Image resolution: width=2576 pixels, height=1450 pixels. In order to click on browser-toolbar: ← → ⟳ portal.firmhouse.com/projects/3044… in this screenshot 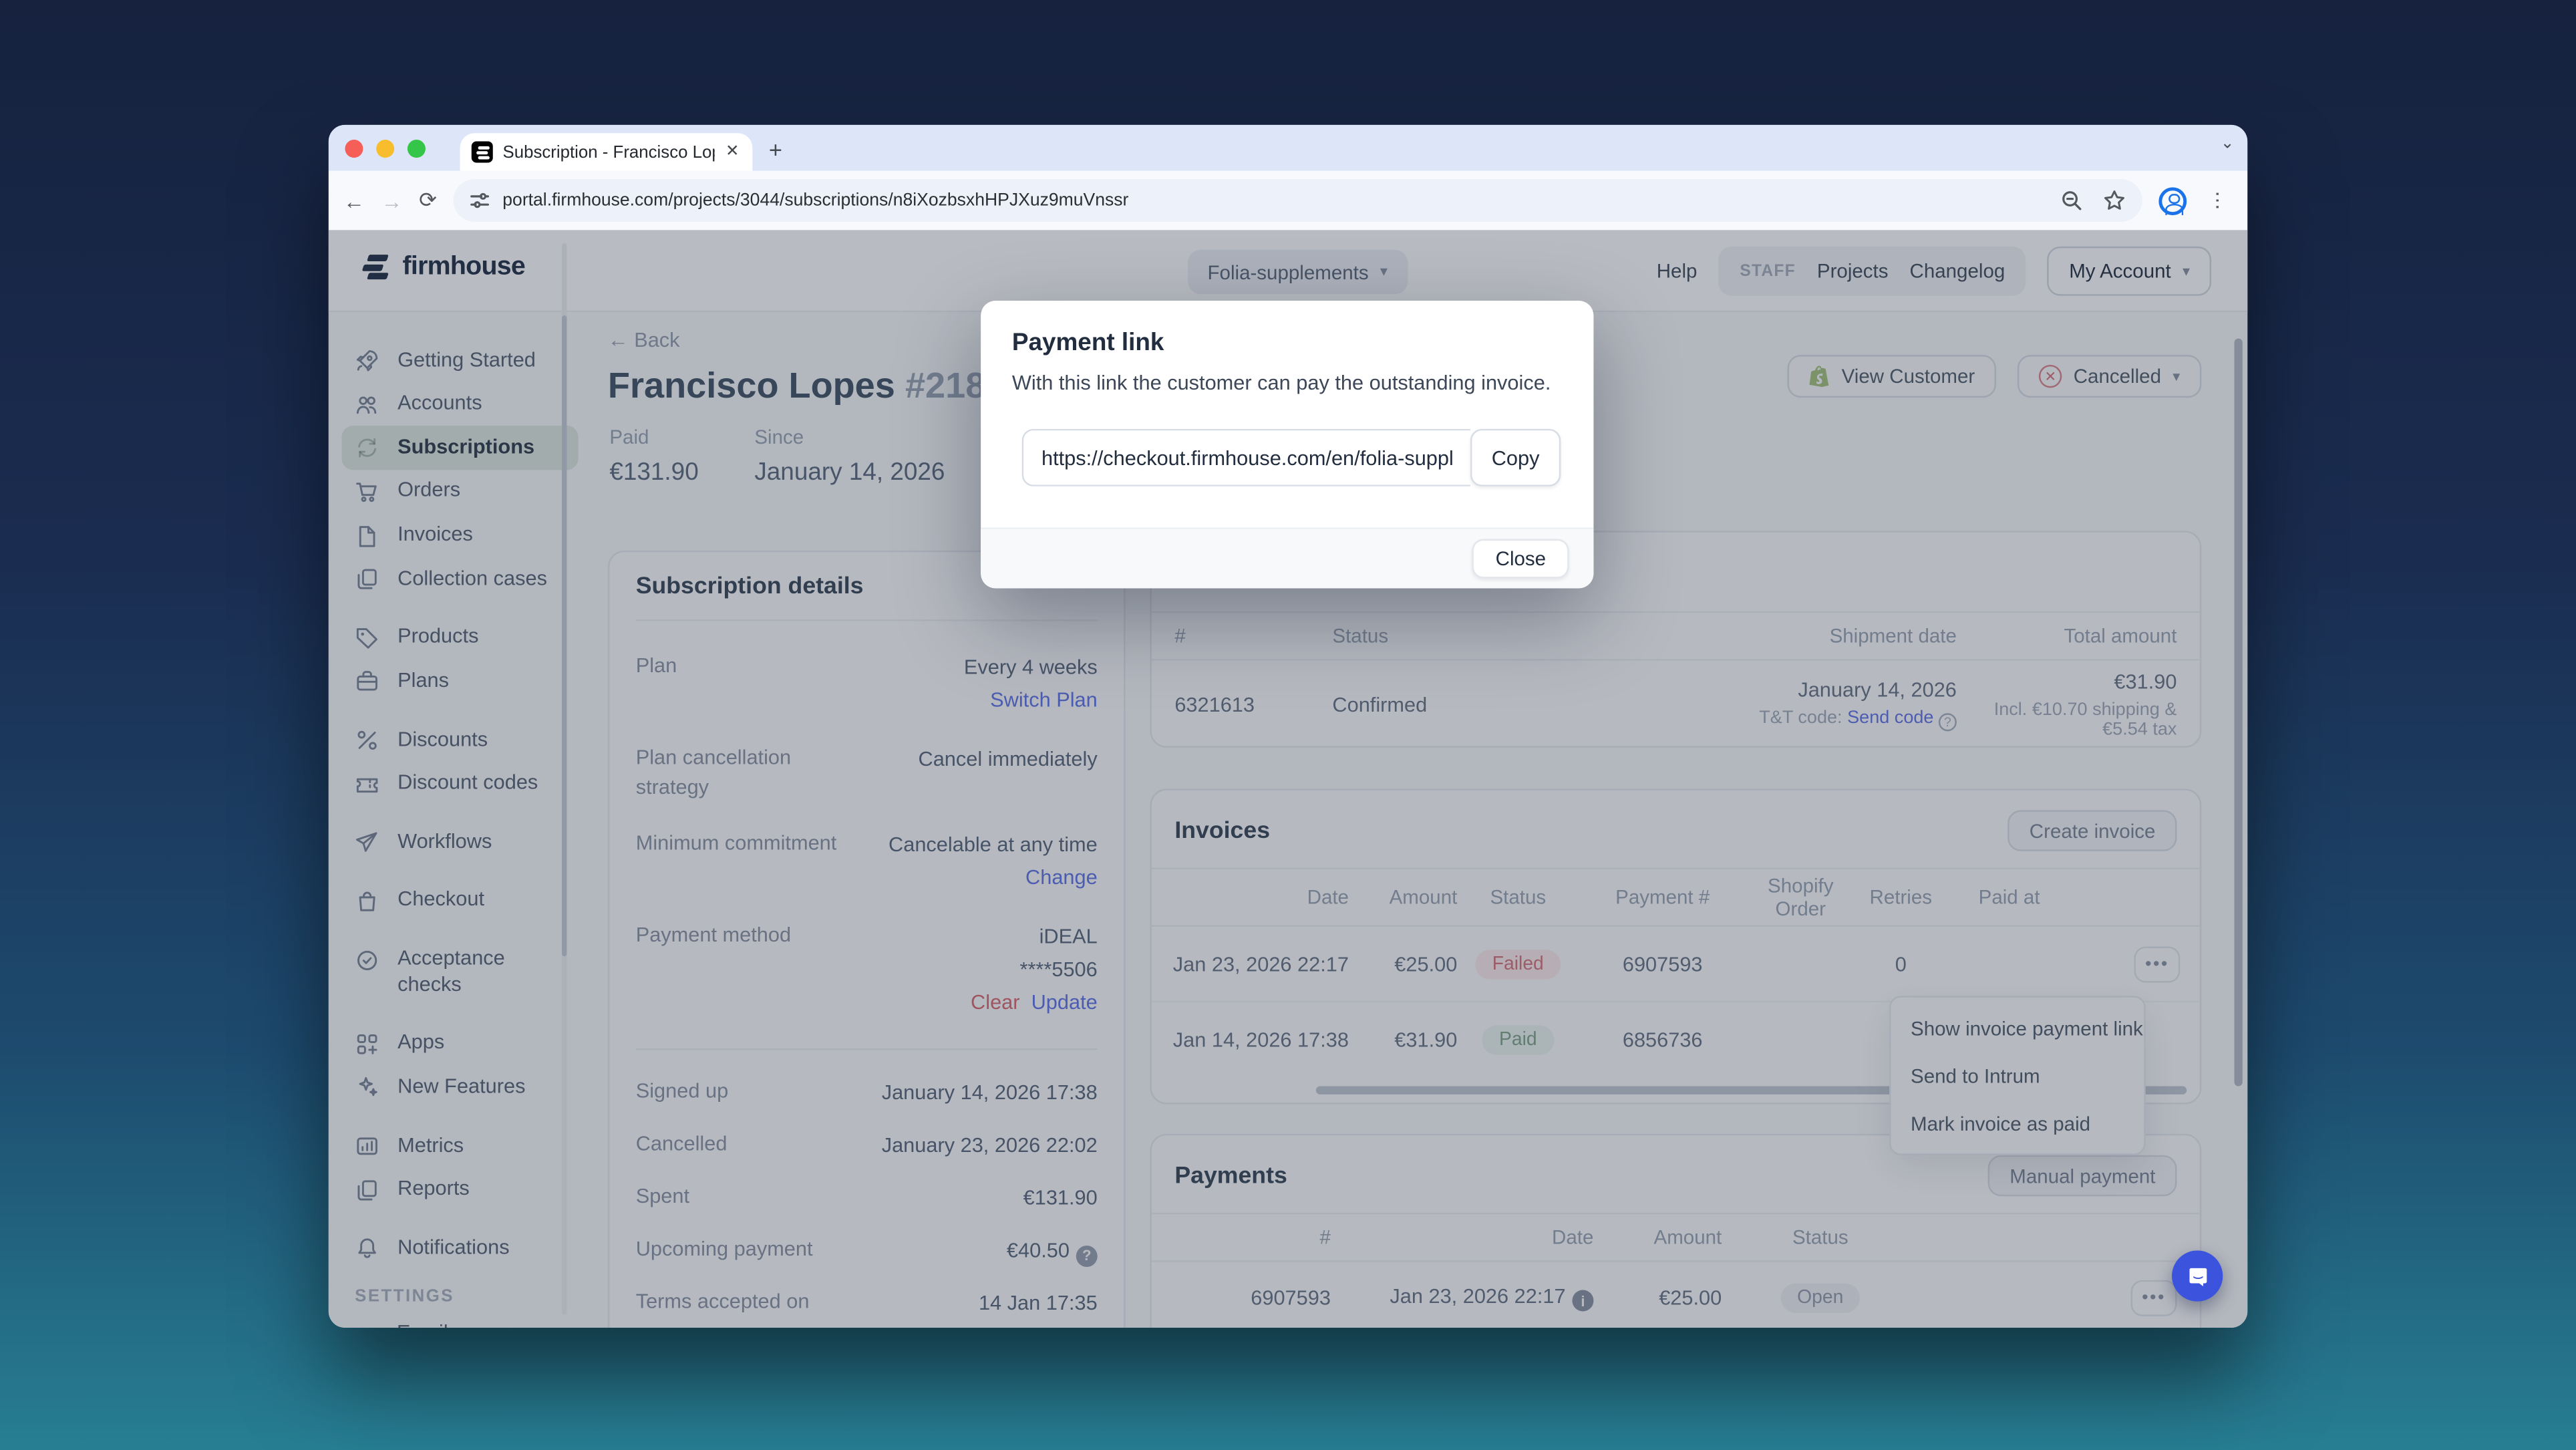, I will do `click(1288, 200)`.